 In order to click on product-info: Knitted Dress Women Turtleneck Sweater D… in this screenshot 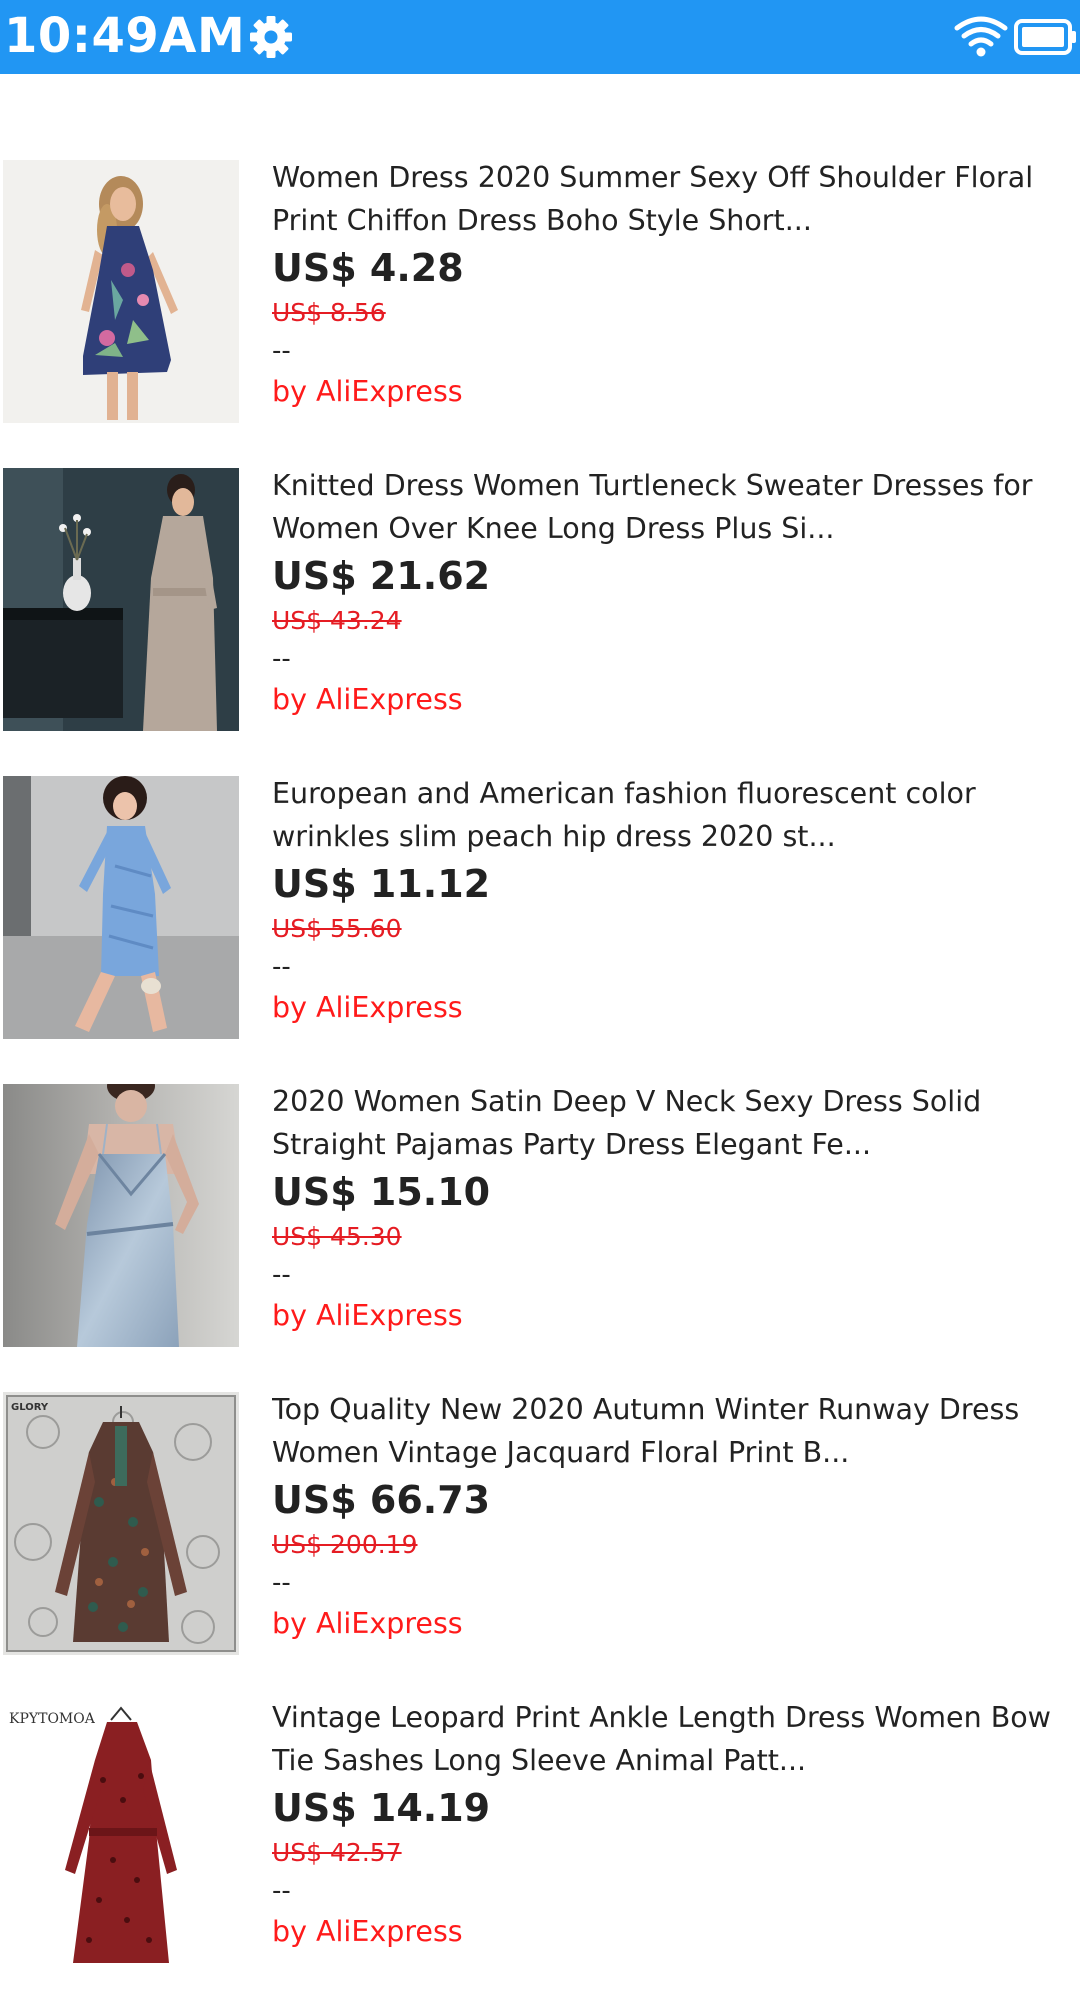, I will do `click(672, 592)`.